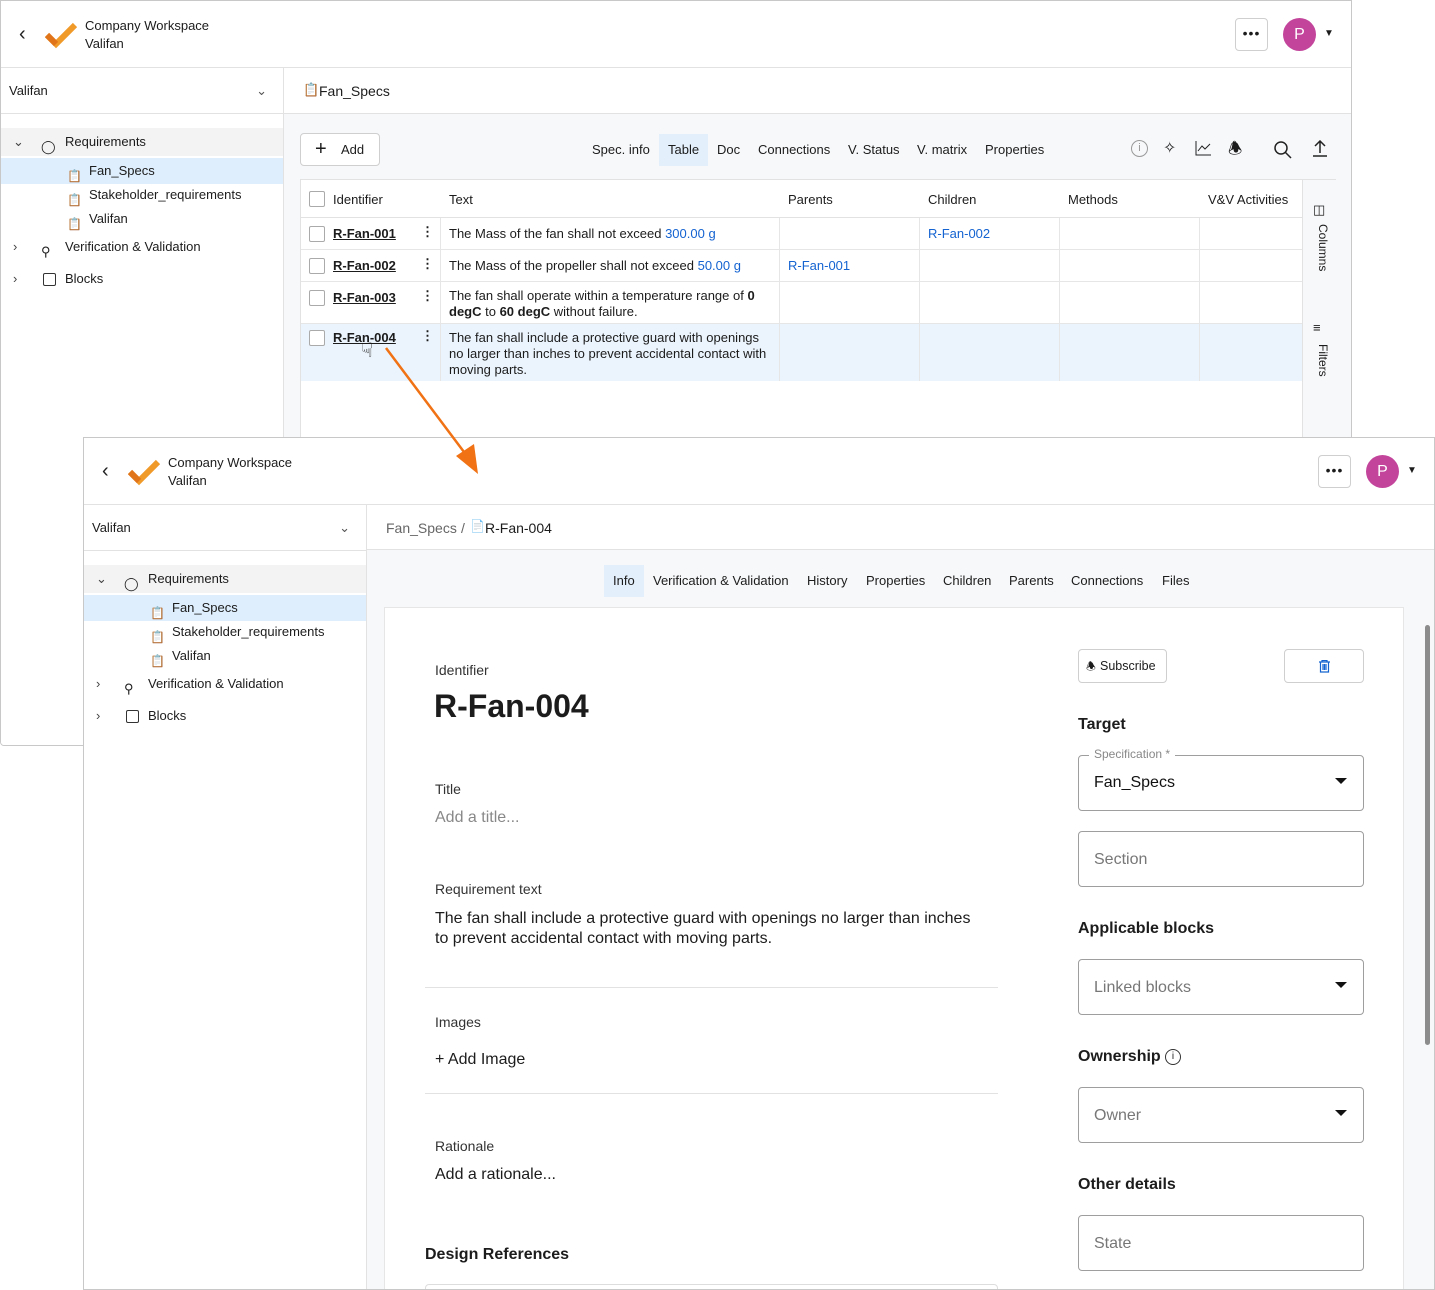  I want to click on tab-verification-validation: Verification & Validation, so click(721, 581).